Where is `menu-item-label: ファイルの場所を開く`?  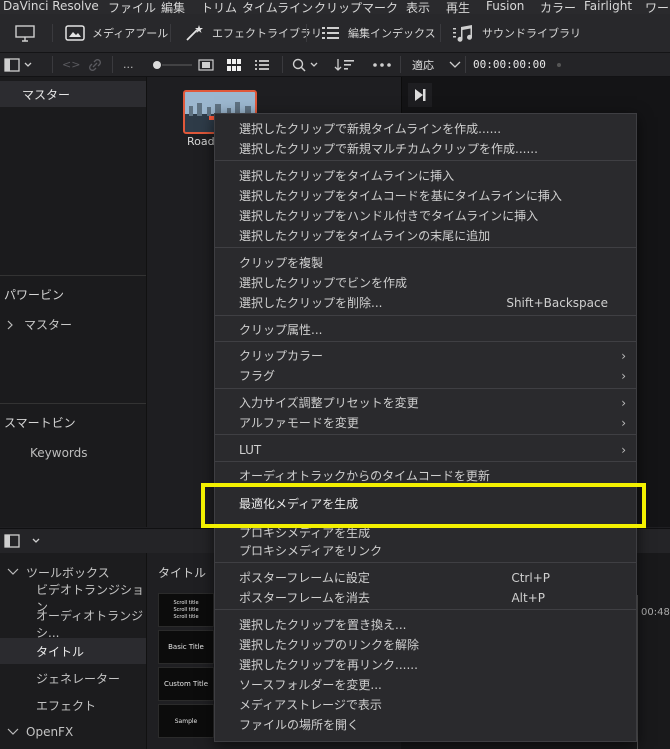
menu-item-label: ファイルの場所を開く is located at coordinates (299, 725).